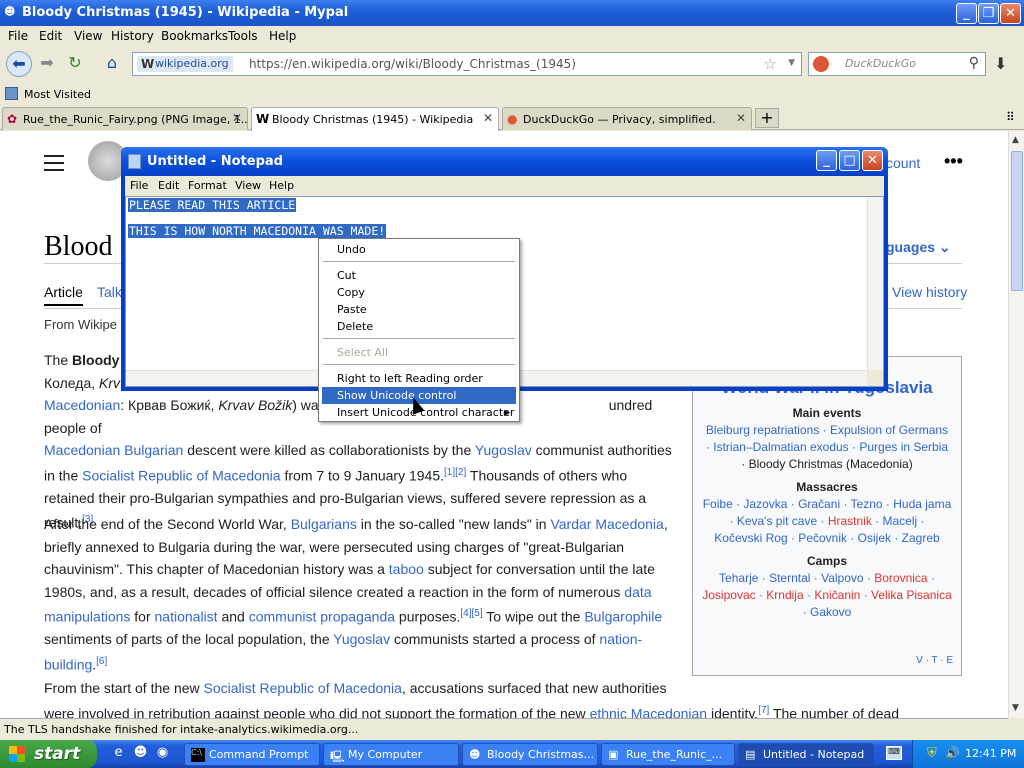  Describe the element at coordinates (63, 295) in the screenshot. I see `tab-article: Article` at that location.